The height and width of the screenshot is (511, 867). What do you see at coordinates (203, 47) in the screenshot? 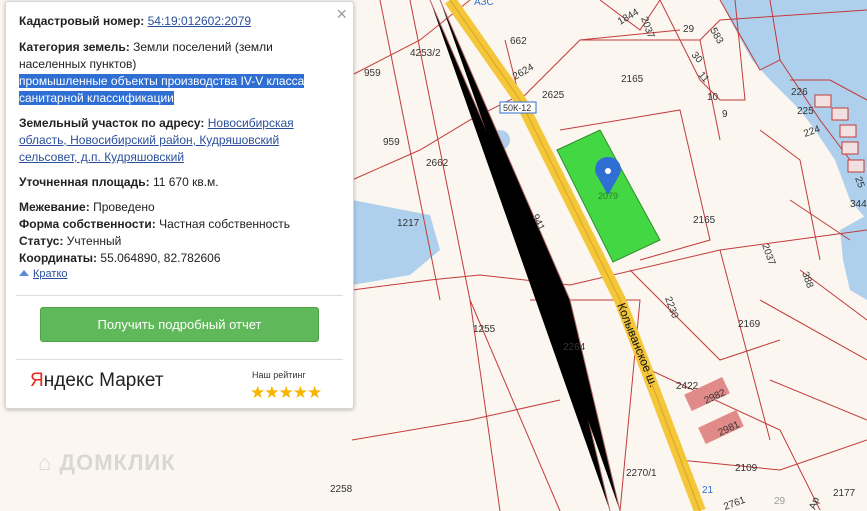
I see `category-value: Земли поселений (земли` at bounding box center [203, 47].